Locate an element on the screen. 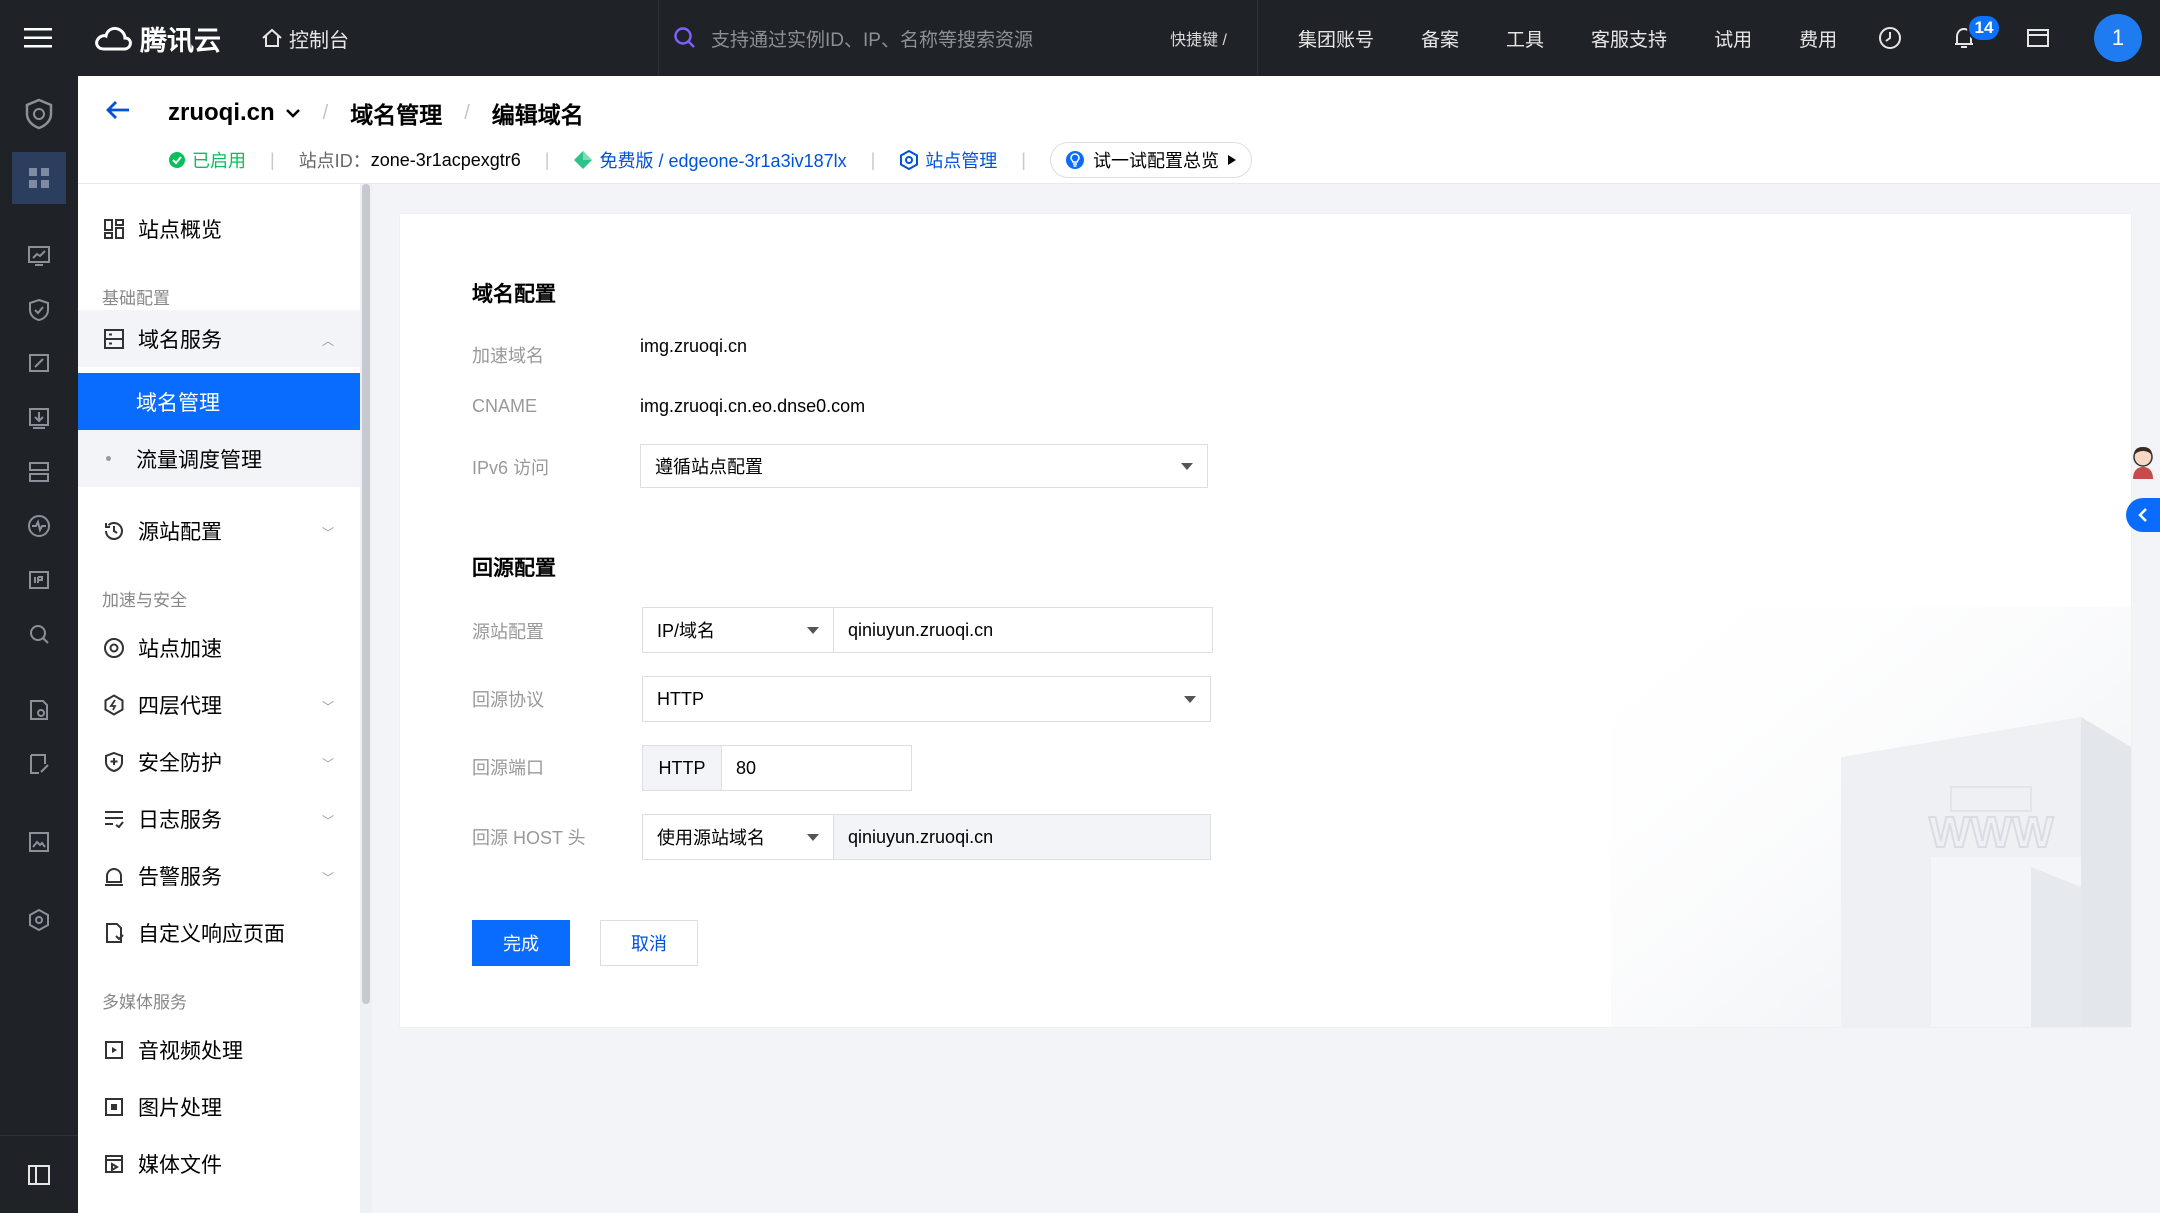 This screenshot has height=1213, width=2160. cname-value: img.zruoqi.cn.eo.dnse0.com is located at coordinates (753, 406).